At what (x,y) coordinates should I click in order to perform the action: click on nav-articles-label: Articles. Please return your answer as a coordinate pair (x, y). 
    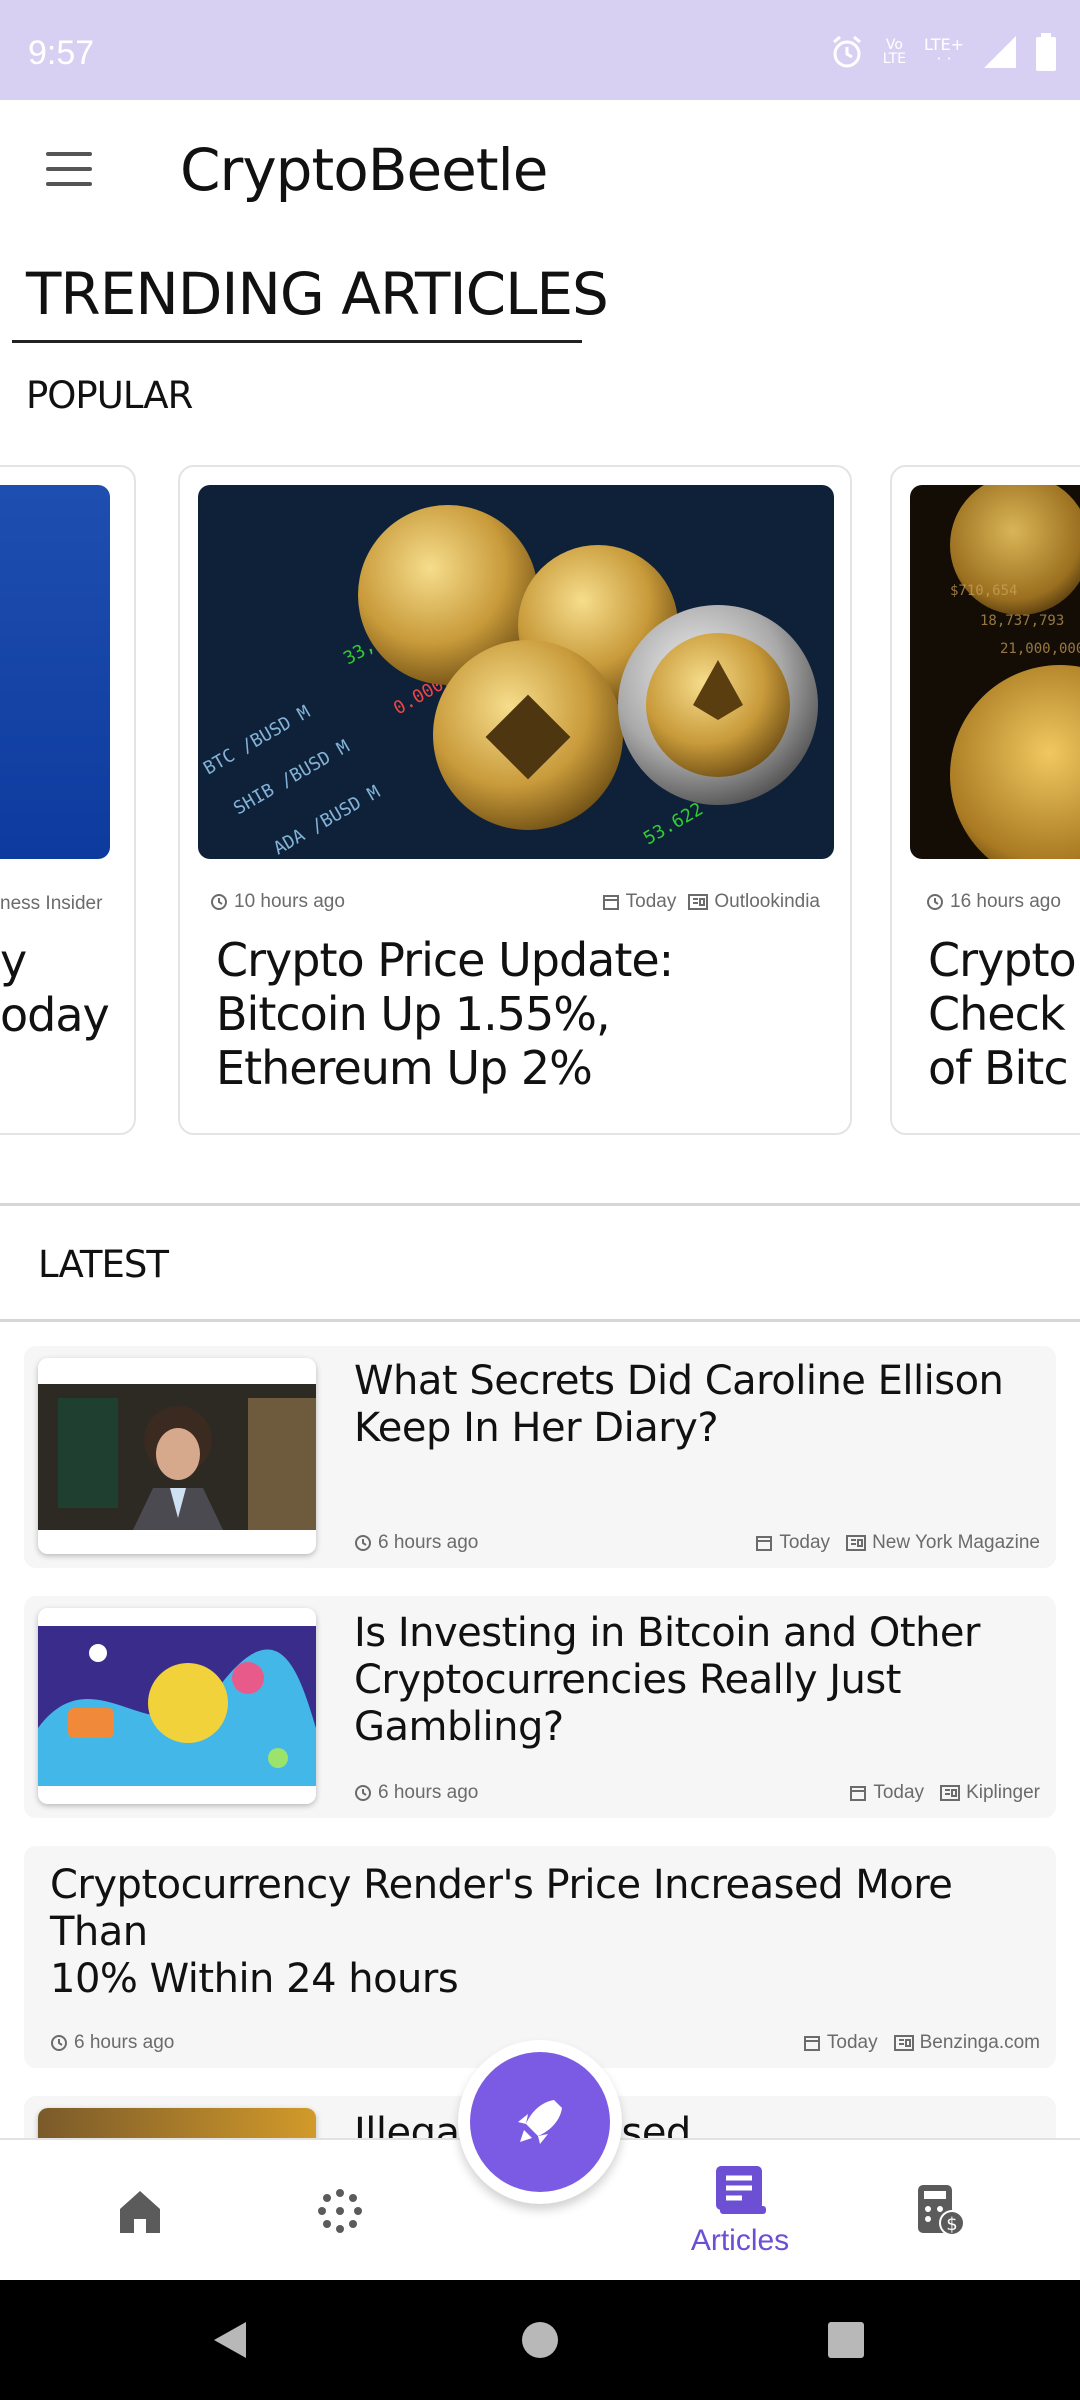
    Looking at the image, I should click on (740, 2240).